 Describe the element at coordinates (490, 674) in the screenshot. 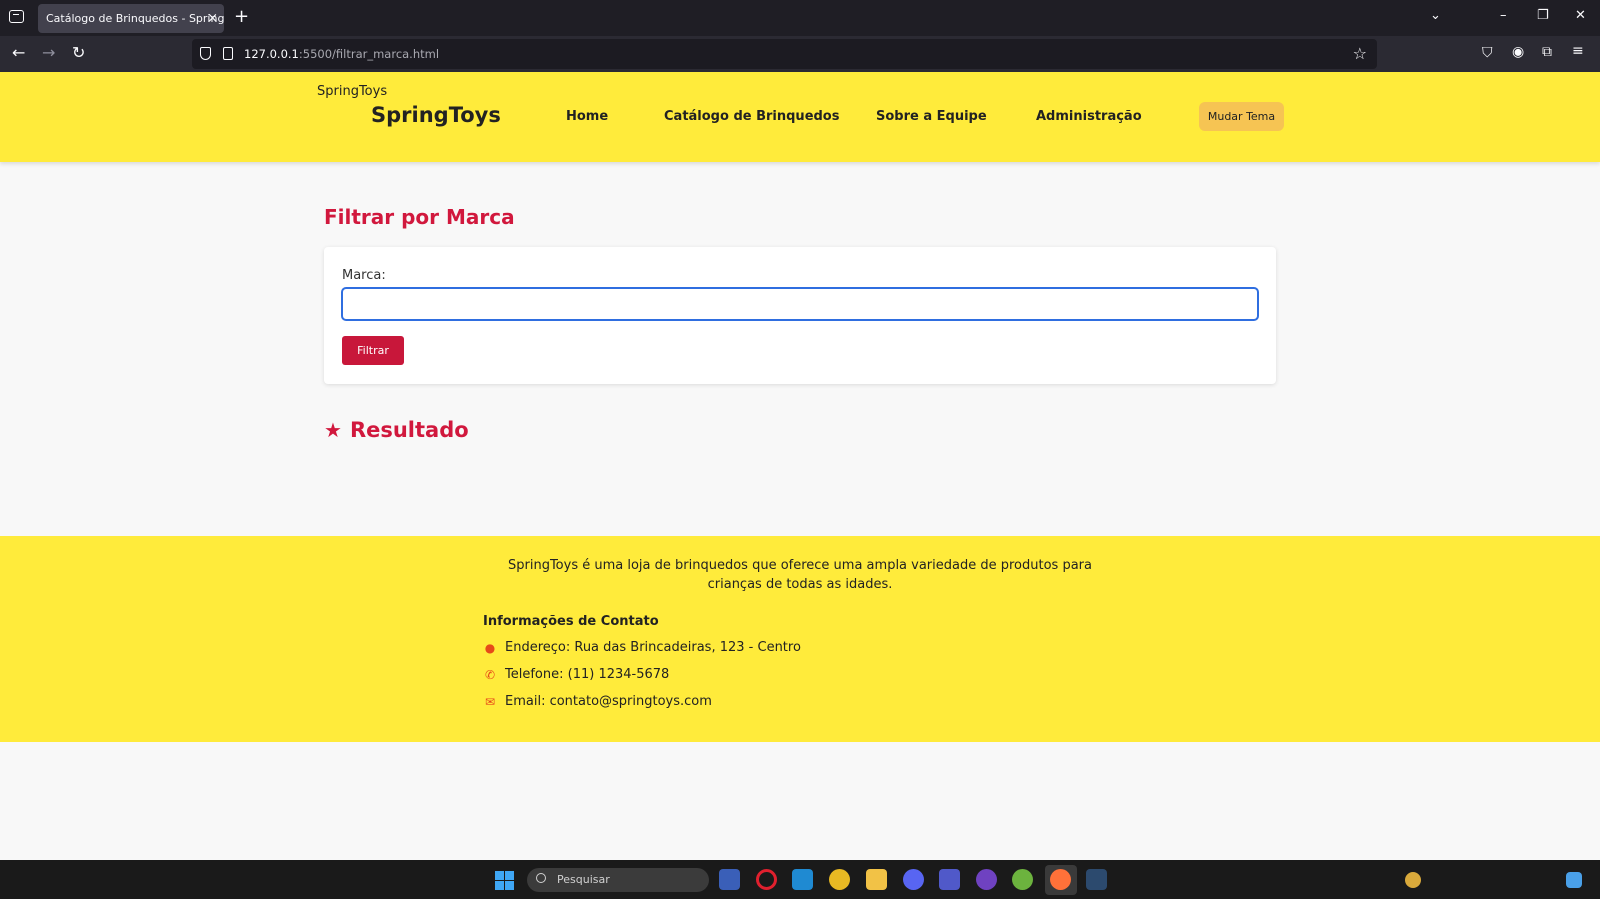

I see `phone-icon: ✆` at that location.